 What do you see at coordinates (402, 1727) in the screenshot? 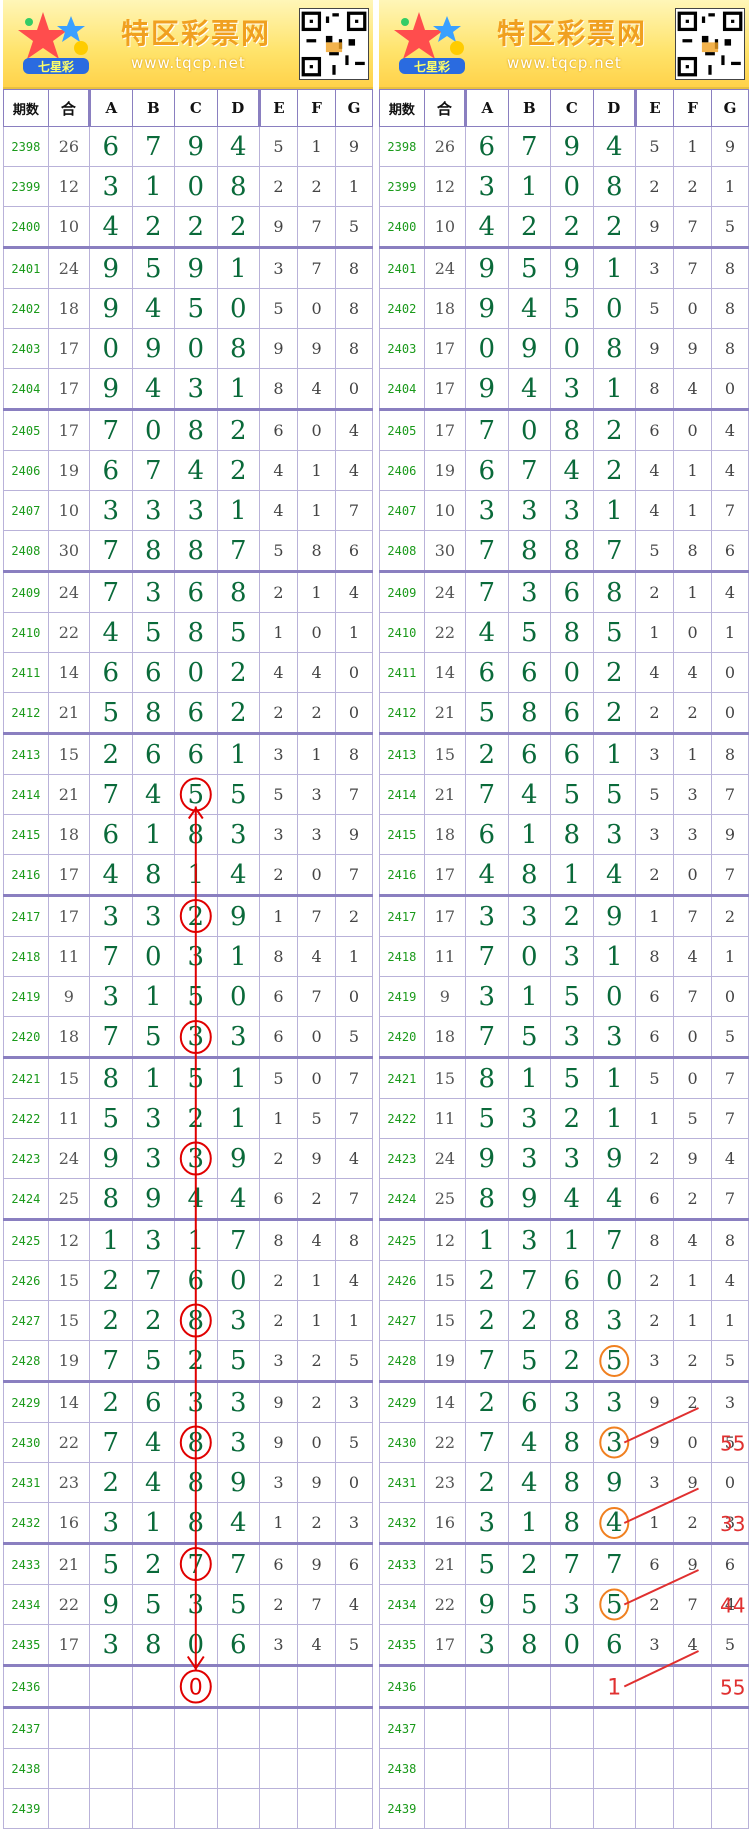
I see `period-cell: 2437` at bounding box center [402, 1727].